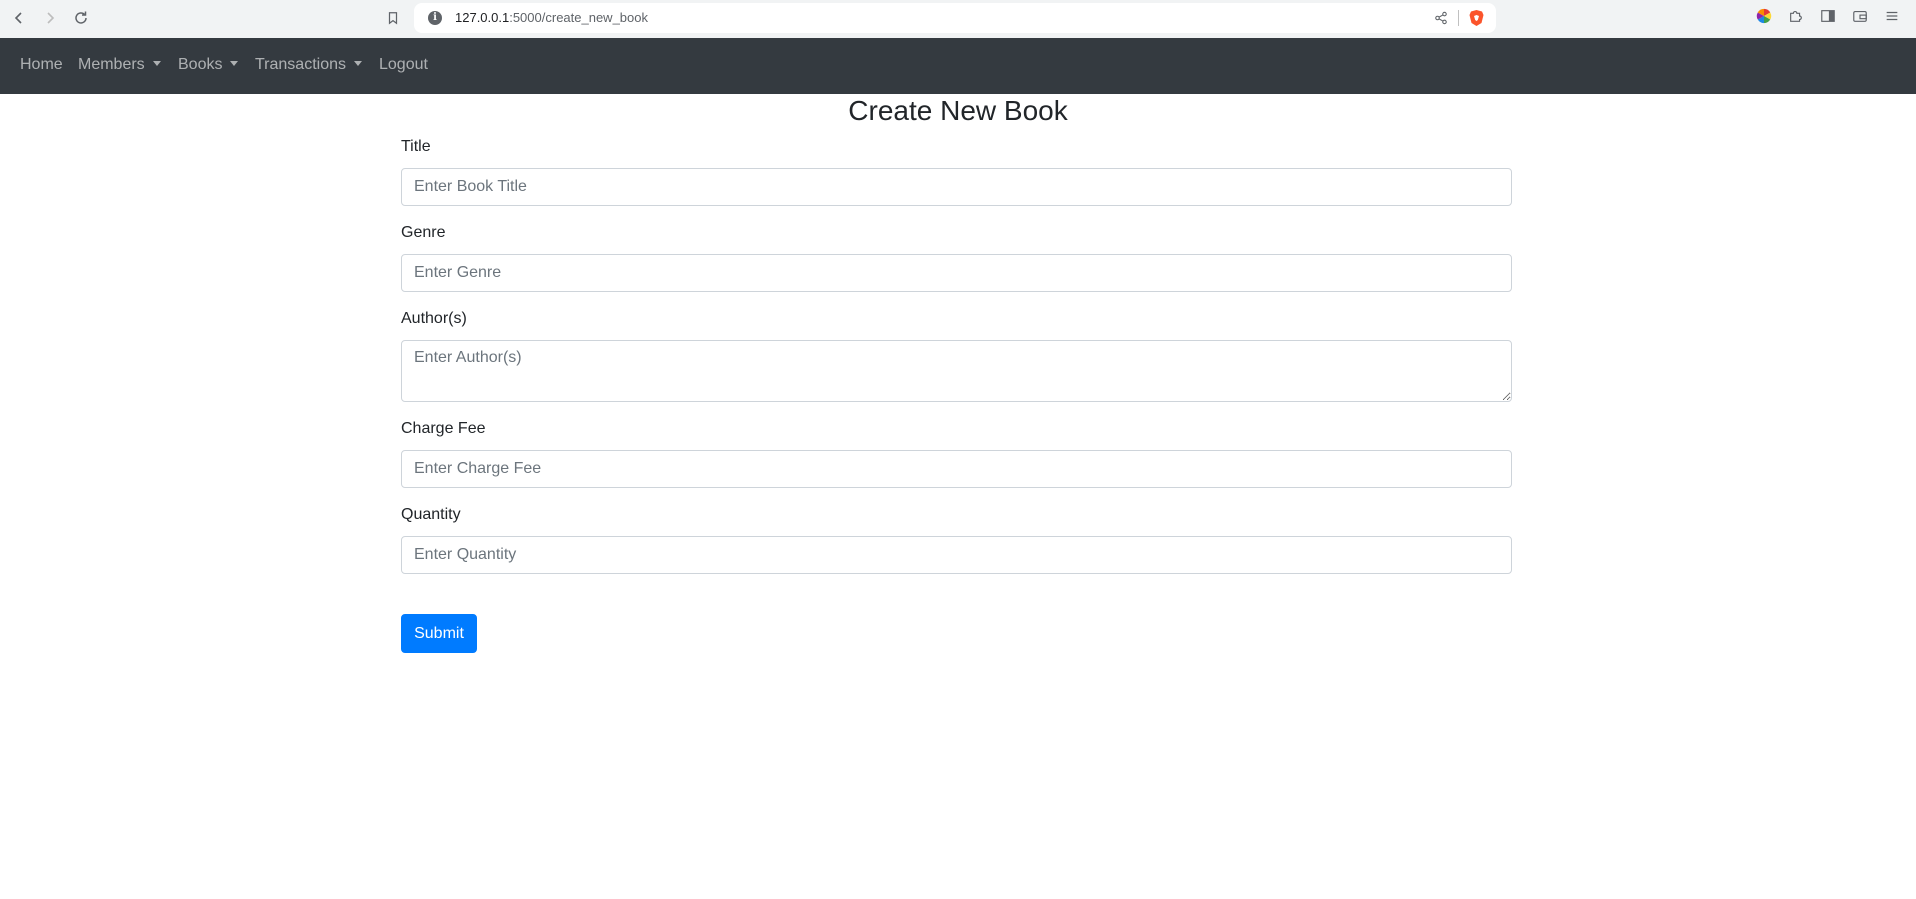  Describe the element at coordinates (958, 110) in the screenshot. I see `page-title: Create New Book` at that location.